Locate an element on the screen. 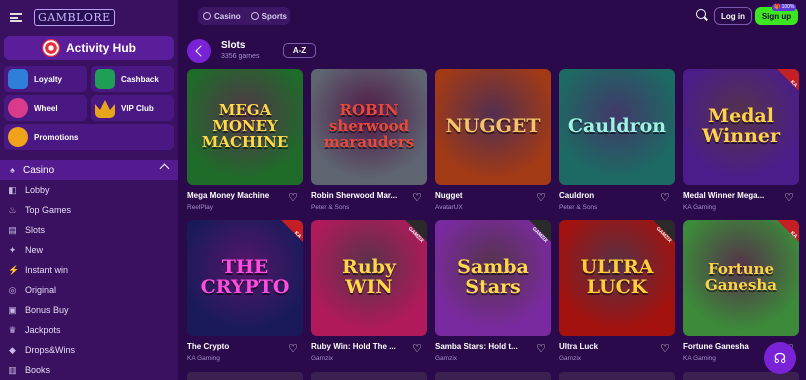 Image resolution: width=806 pixels, height=380 pixels. headset-icon: ☊ is located at coordinates (780, 357).